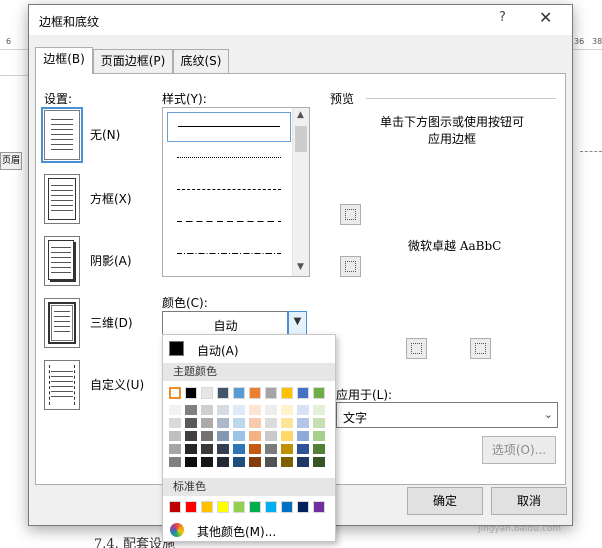  What do you see at coordinates (301, 139) in the screenshot?
I see `scroll-thumb` at bounding box center [301, 139].